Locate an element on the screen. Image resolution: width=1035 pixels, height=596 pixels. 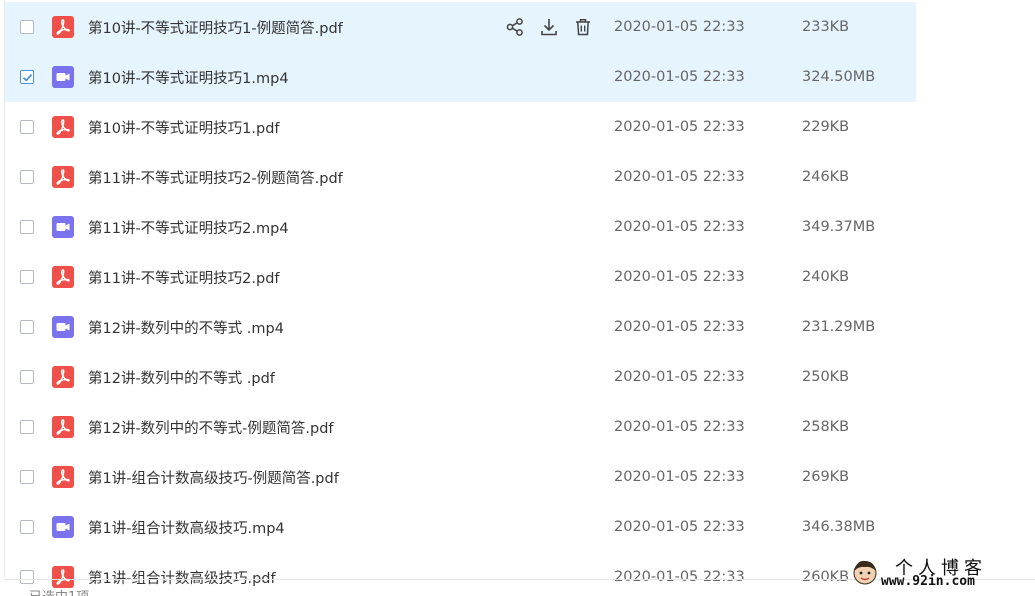
file-row: 第10讲-不等式证明技巧1.pdf 2020-01-05 22:33 229KB is located at coordinates (460, 127).